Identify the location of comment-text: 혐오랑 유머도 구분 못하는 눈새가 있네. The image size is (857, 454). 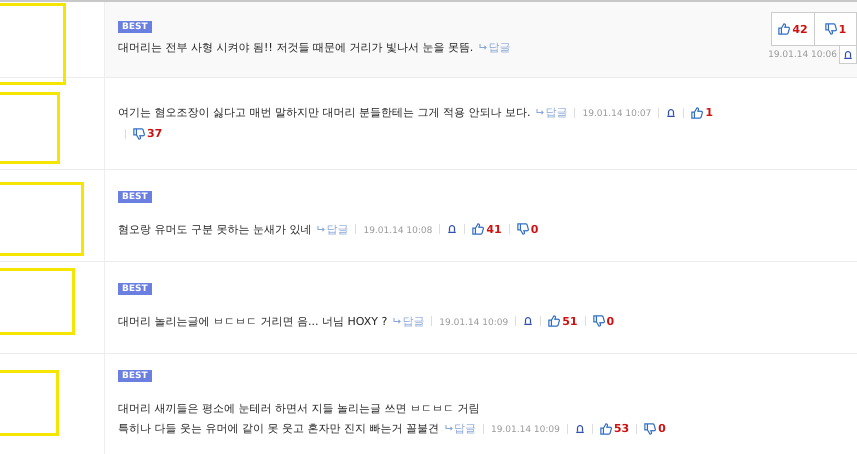
(215, 229).